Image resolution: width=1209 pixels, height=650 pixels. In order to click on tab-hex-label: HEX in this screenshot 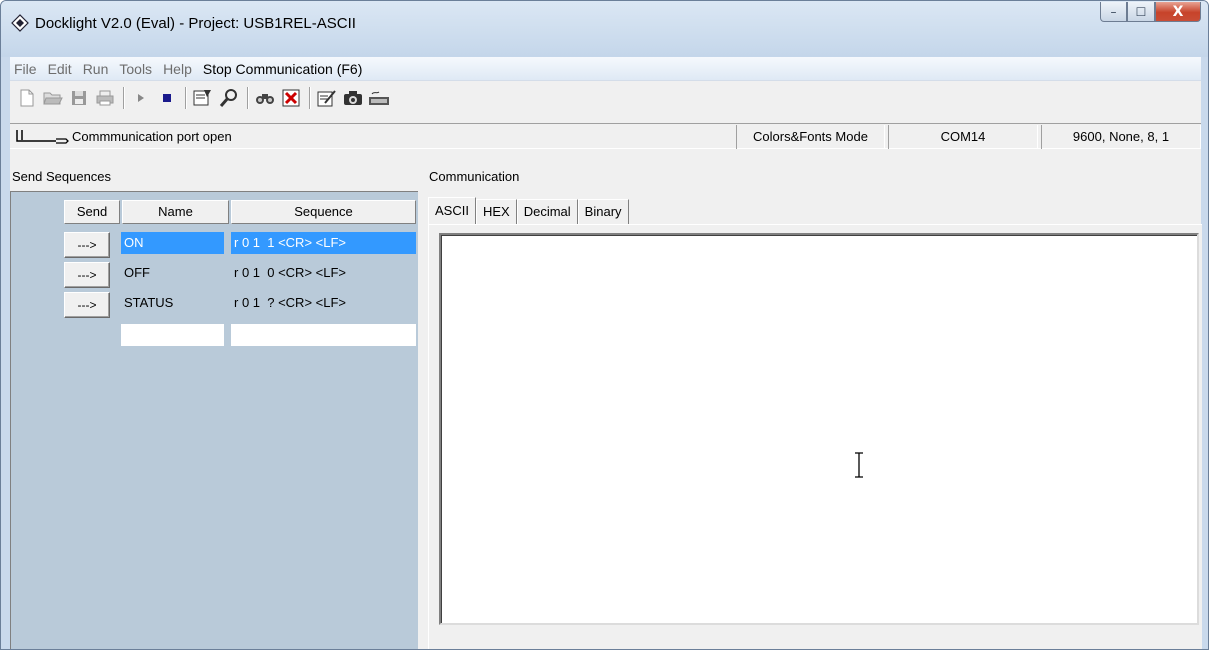, I will do `click(496, 211)`.